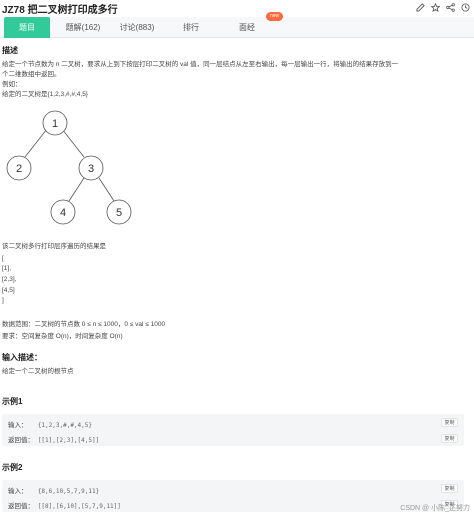  I want to click on result-line: [2,3],, so click(9, 279).